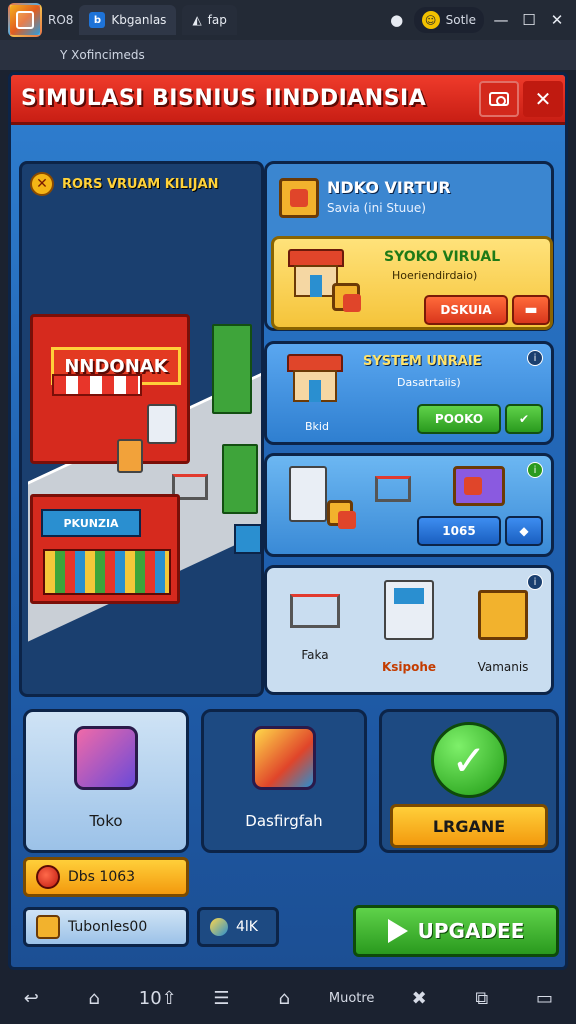 The image size is (576, 1024). Describe the element at coordinates (94, 998) in the screenshot. I see `home-outline-icon: ⌂` at that location.